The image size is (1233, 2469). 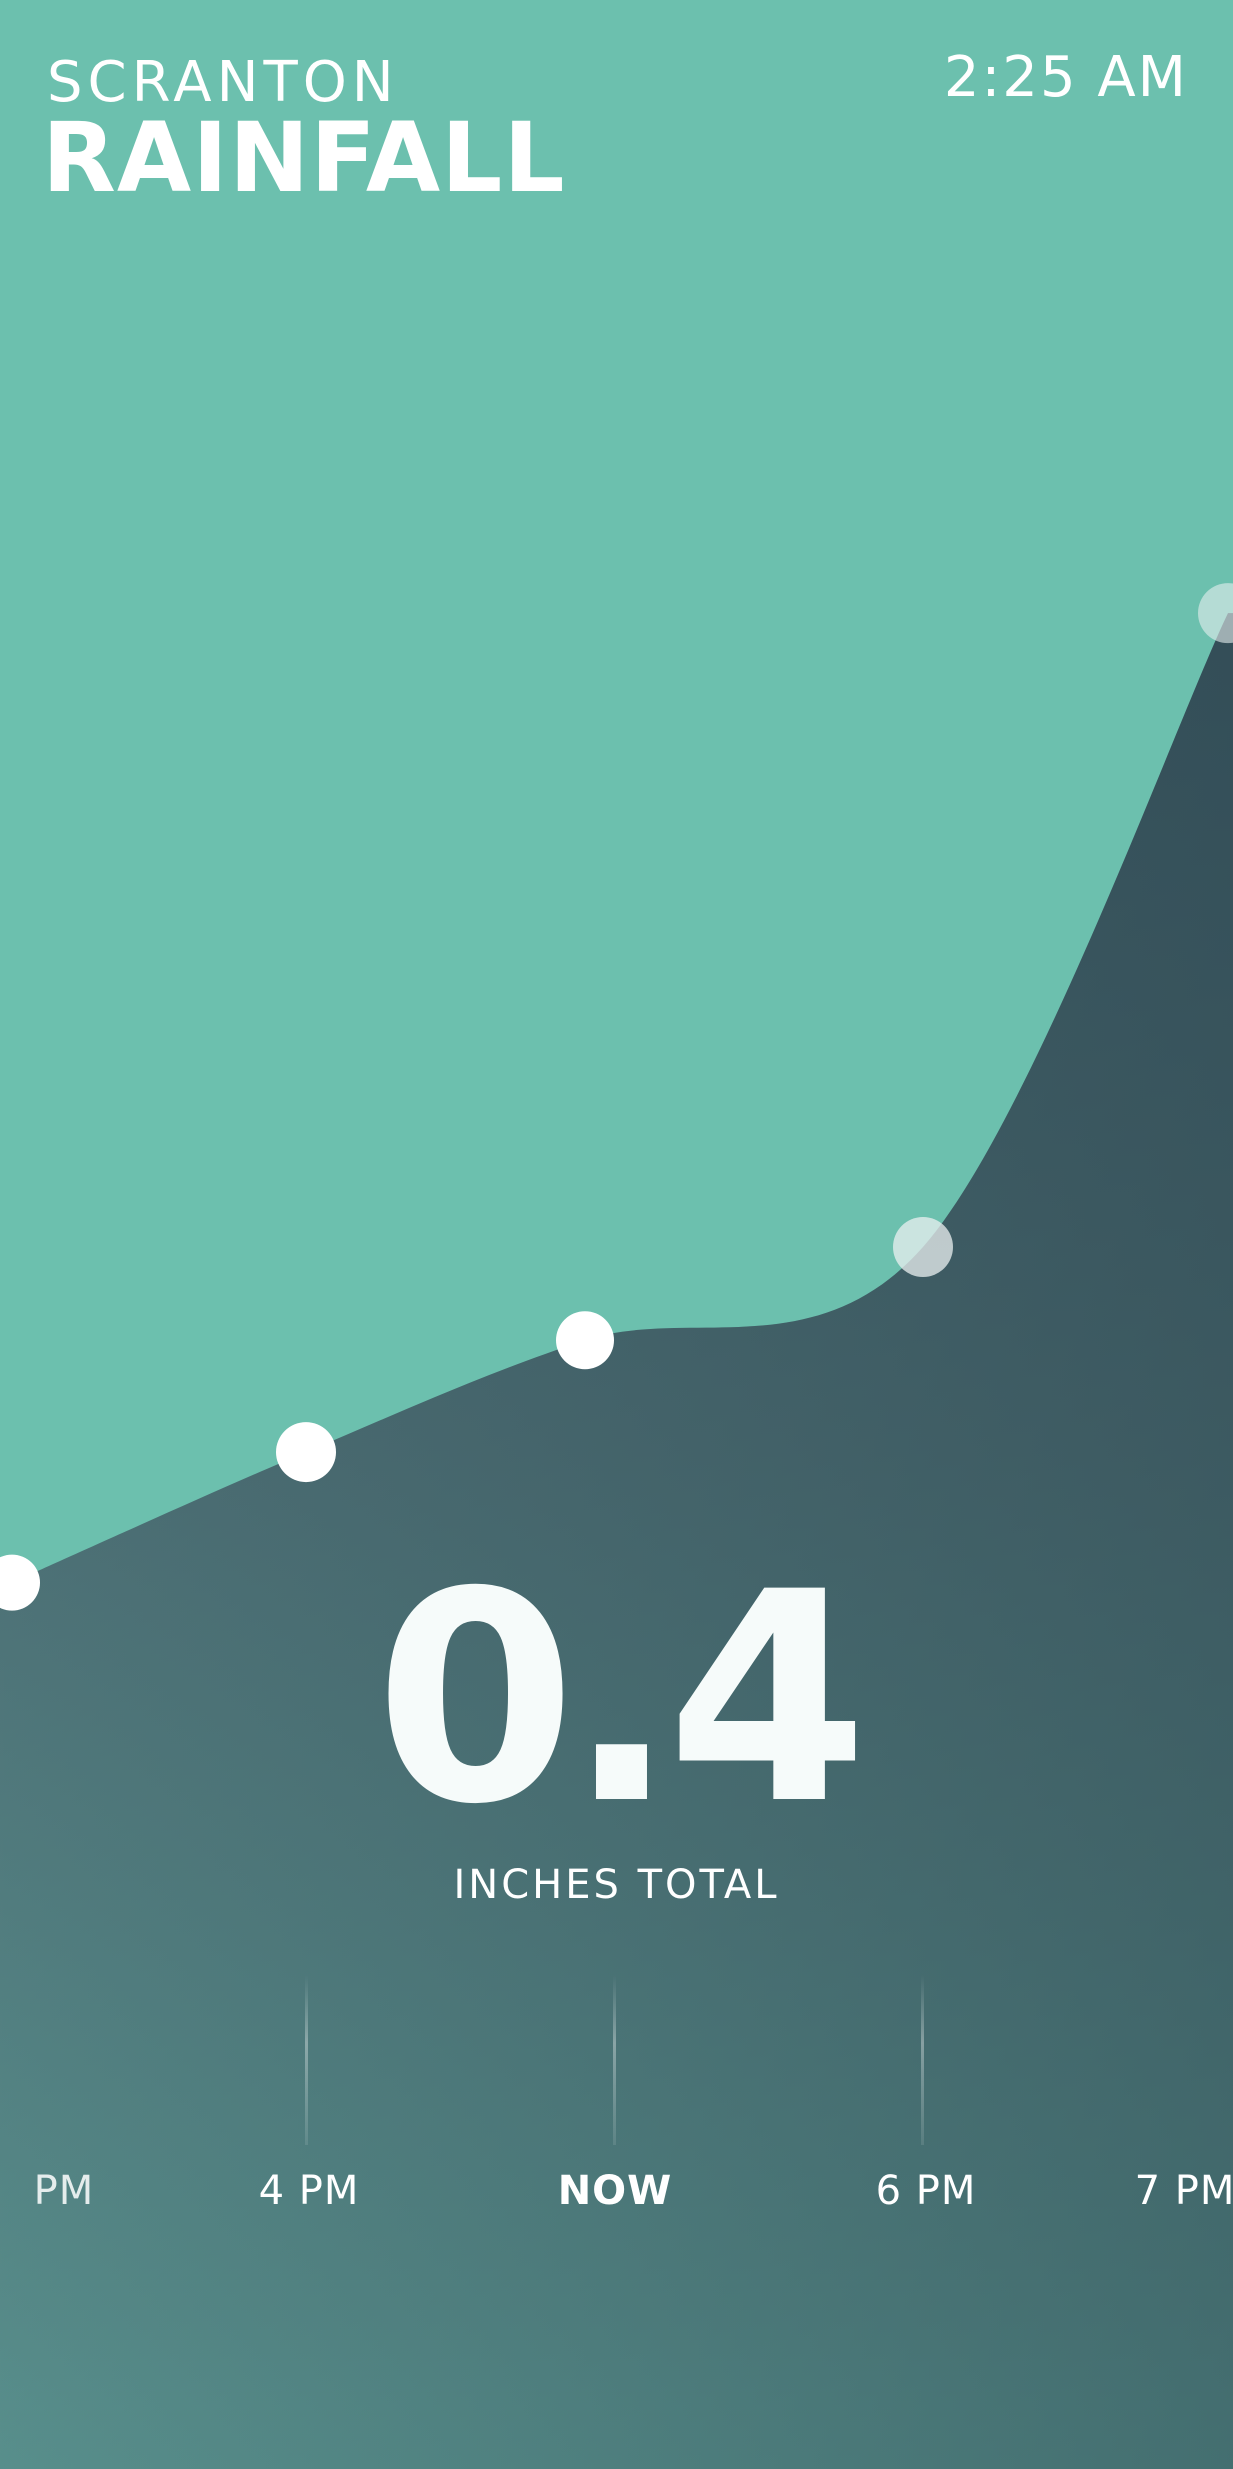 What do you see at coordinates (64, 2191) in the screenshot?
I see `time-label-3pm: PM` at bounding box center [64, 2191].